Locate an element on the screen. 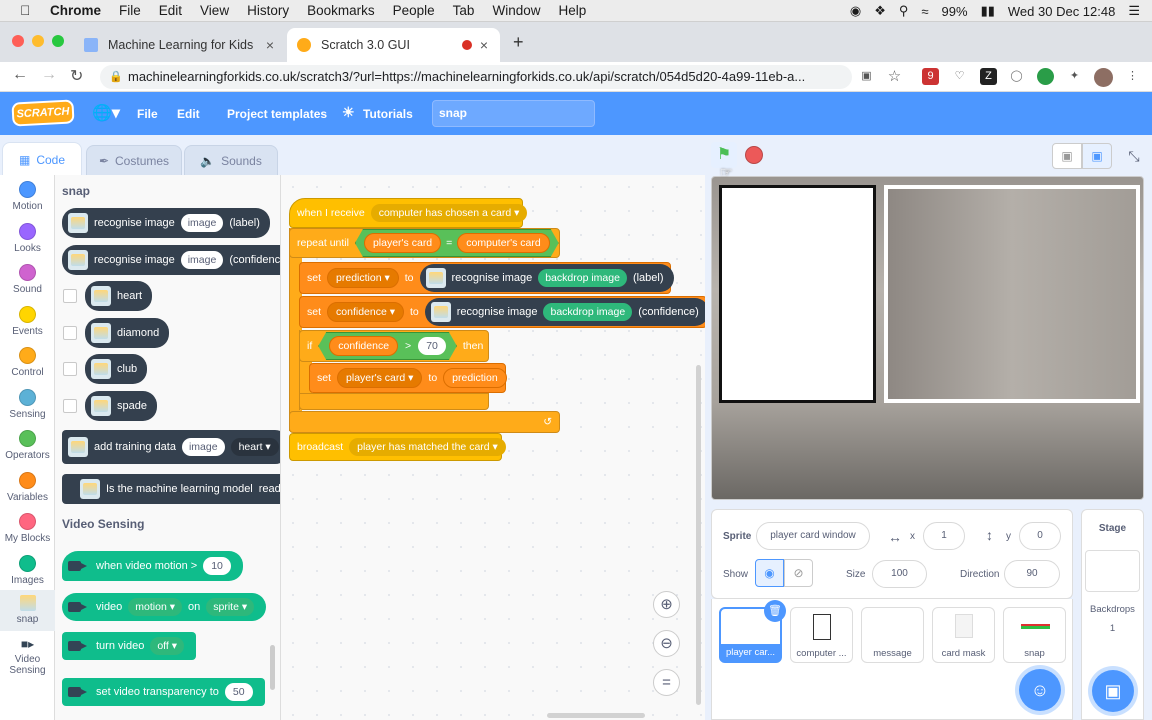  delete-sprite-trash-icon: 🗑 is located at coordinates (775, 611).